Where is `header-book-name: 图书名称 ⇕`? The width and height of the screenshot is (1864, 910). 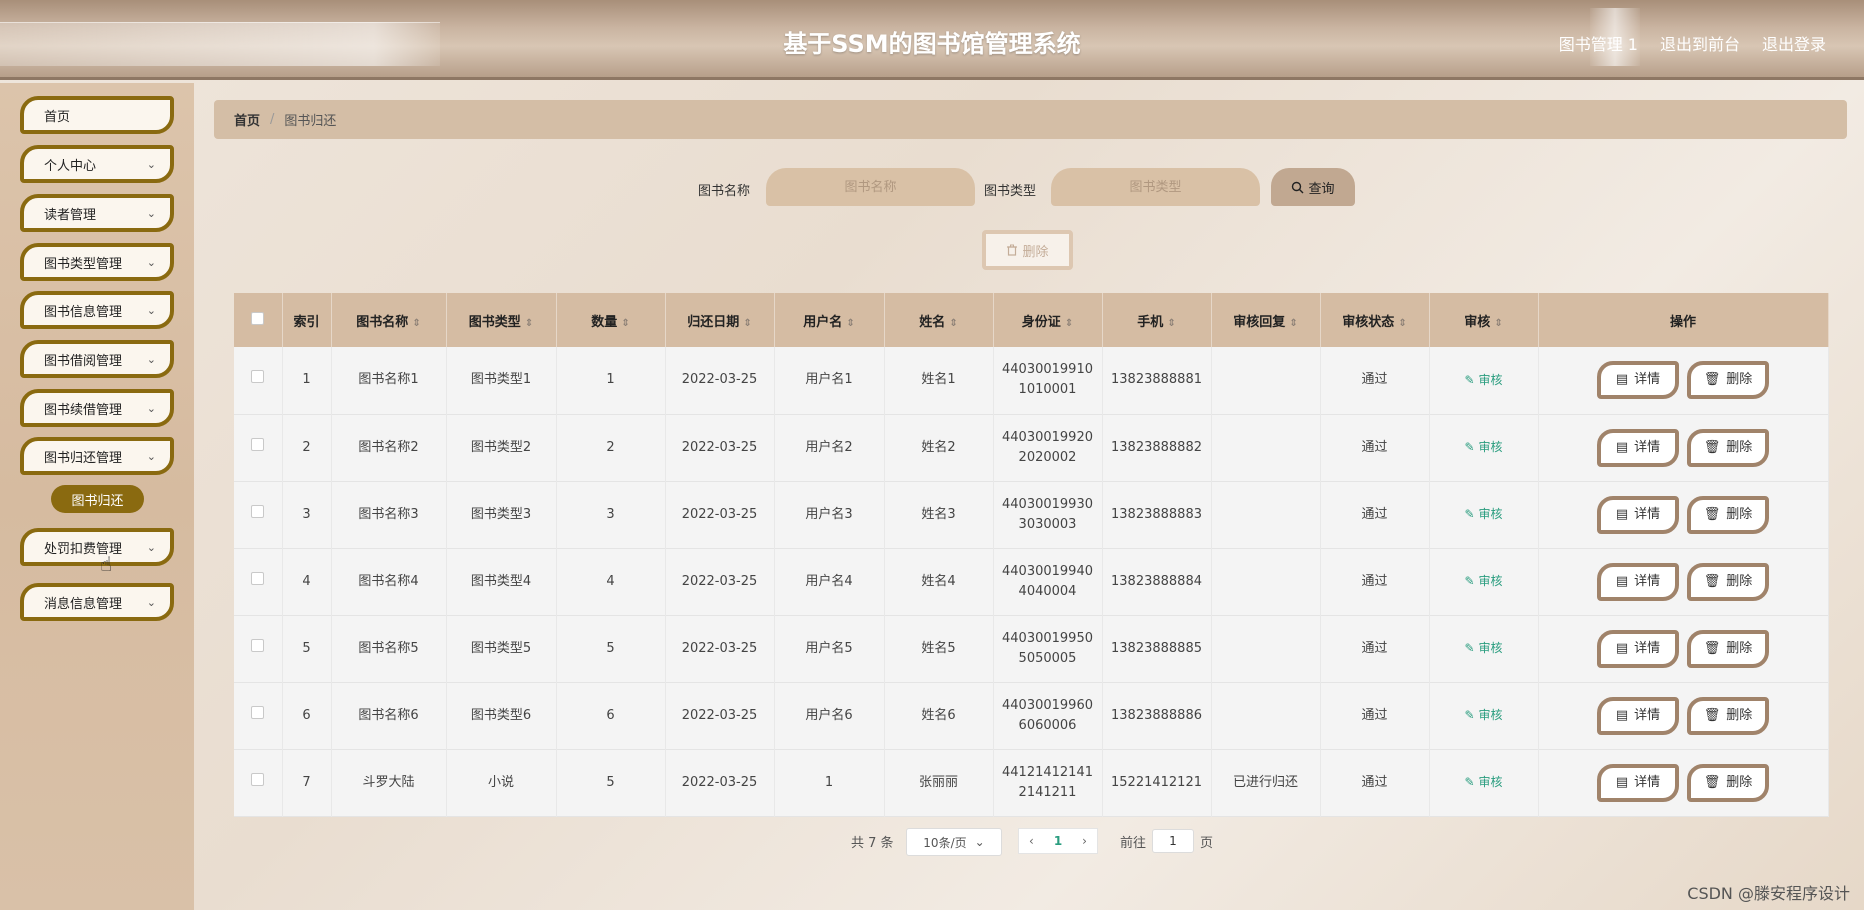
header-book-name: 图书名称 ⇕ is located at coordinates (389, 320).